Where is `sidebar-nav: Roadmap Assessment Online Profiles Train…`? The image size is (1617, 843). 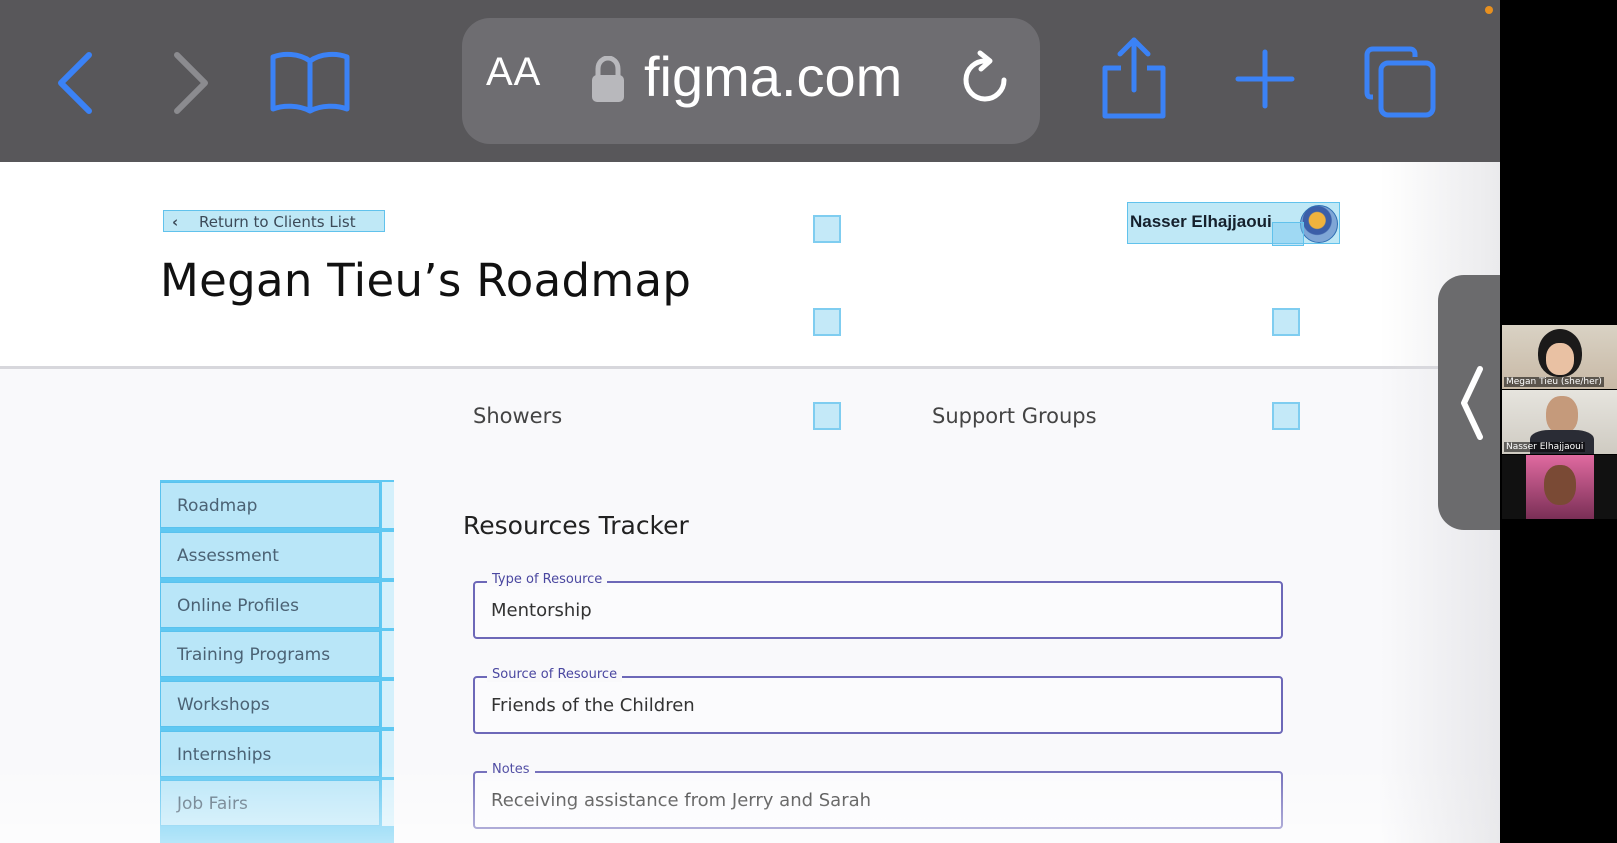 sidebar-nav: Roadmap Assessment Online Profiles Train… is located at coordinates (277, 661).